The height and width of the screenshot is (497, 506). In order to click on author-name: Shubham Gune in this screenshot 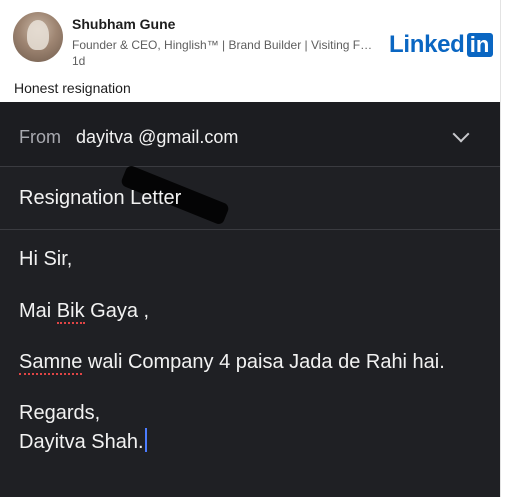, I will do `click(123, 24)`.